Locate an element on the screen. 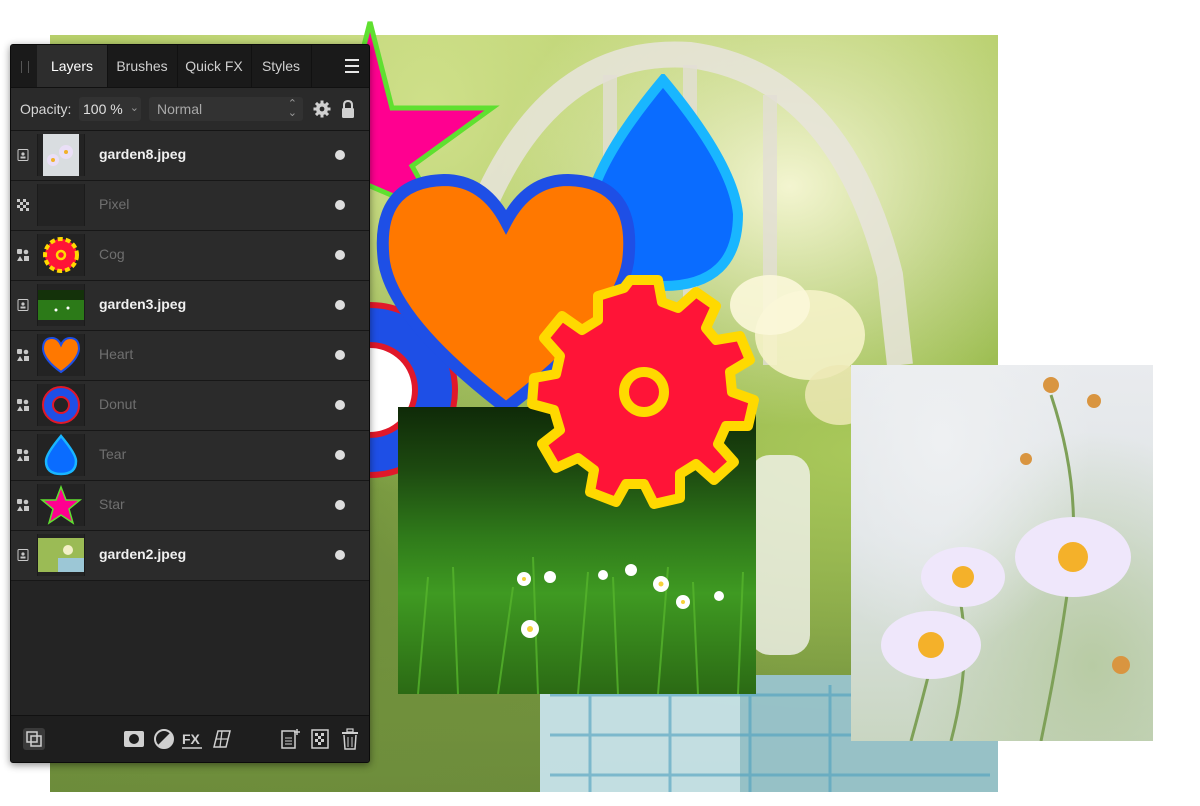 Image resolution: width=1200 pixels, height=806 pixels. hamburger-menu-icon is located at coordinates (352, 66).